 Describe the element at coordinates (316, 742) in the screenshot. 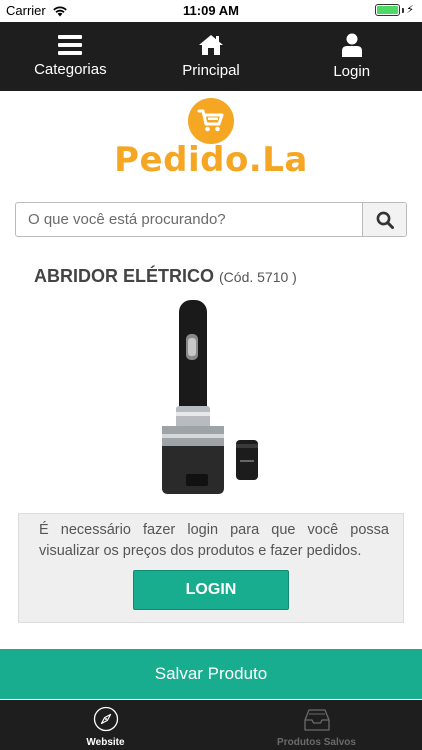

I see `tab-produtos-salvos-label: Produtos Salvos` at that location.